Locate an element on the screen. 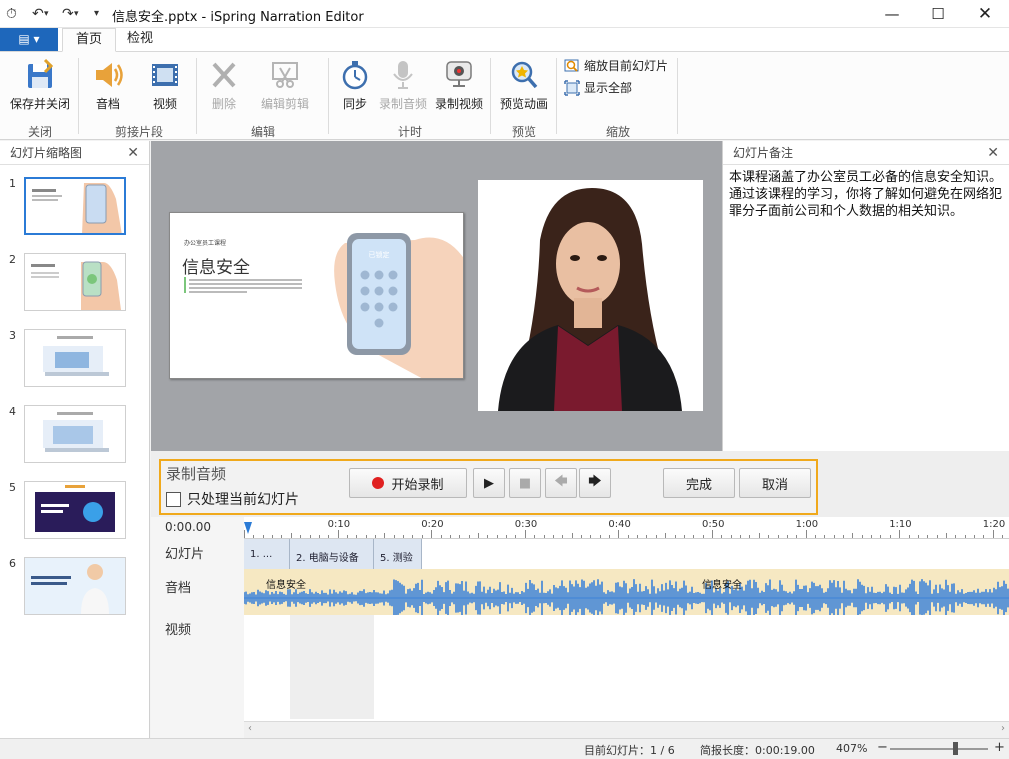 Image resolution: width=1009 pixels, height=759 pixels. slide-thumbnail: 6 is located at coordinates (75, 587).